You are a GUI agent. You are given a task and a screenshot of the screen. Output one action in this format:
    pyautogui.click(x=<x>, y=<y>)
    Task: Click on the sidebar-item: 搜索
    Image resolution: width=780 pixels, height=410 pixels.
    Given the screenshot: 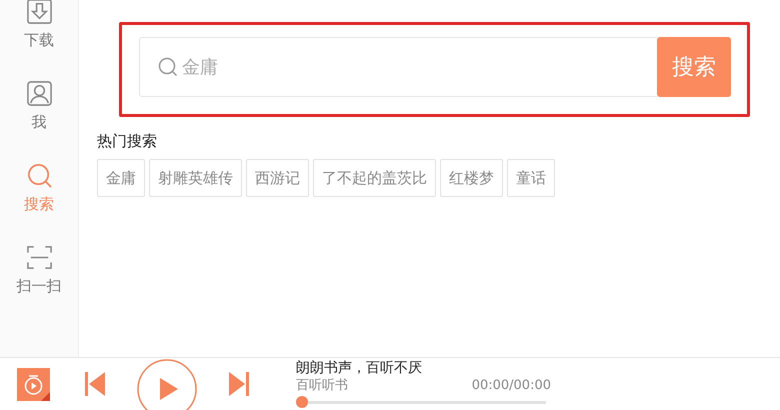 What is the action you would take?
    pyautogui.click(x=39, y=188)
    